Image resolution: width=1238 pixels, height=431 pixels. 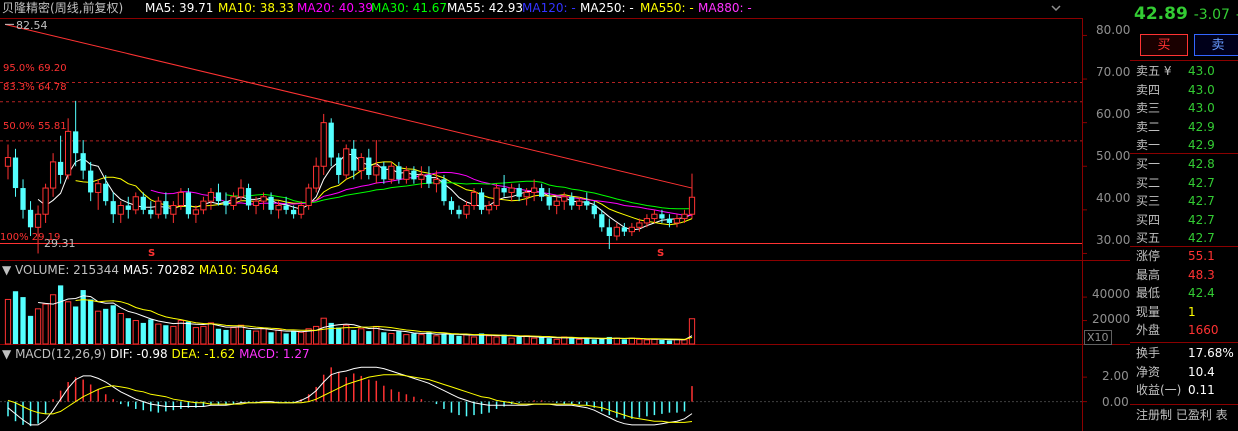 What do you see at coordinates (1187, 108) in the screenshot?
I see `ask-row-2: 卖三 43.0` at bounding box center [1187, 108].